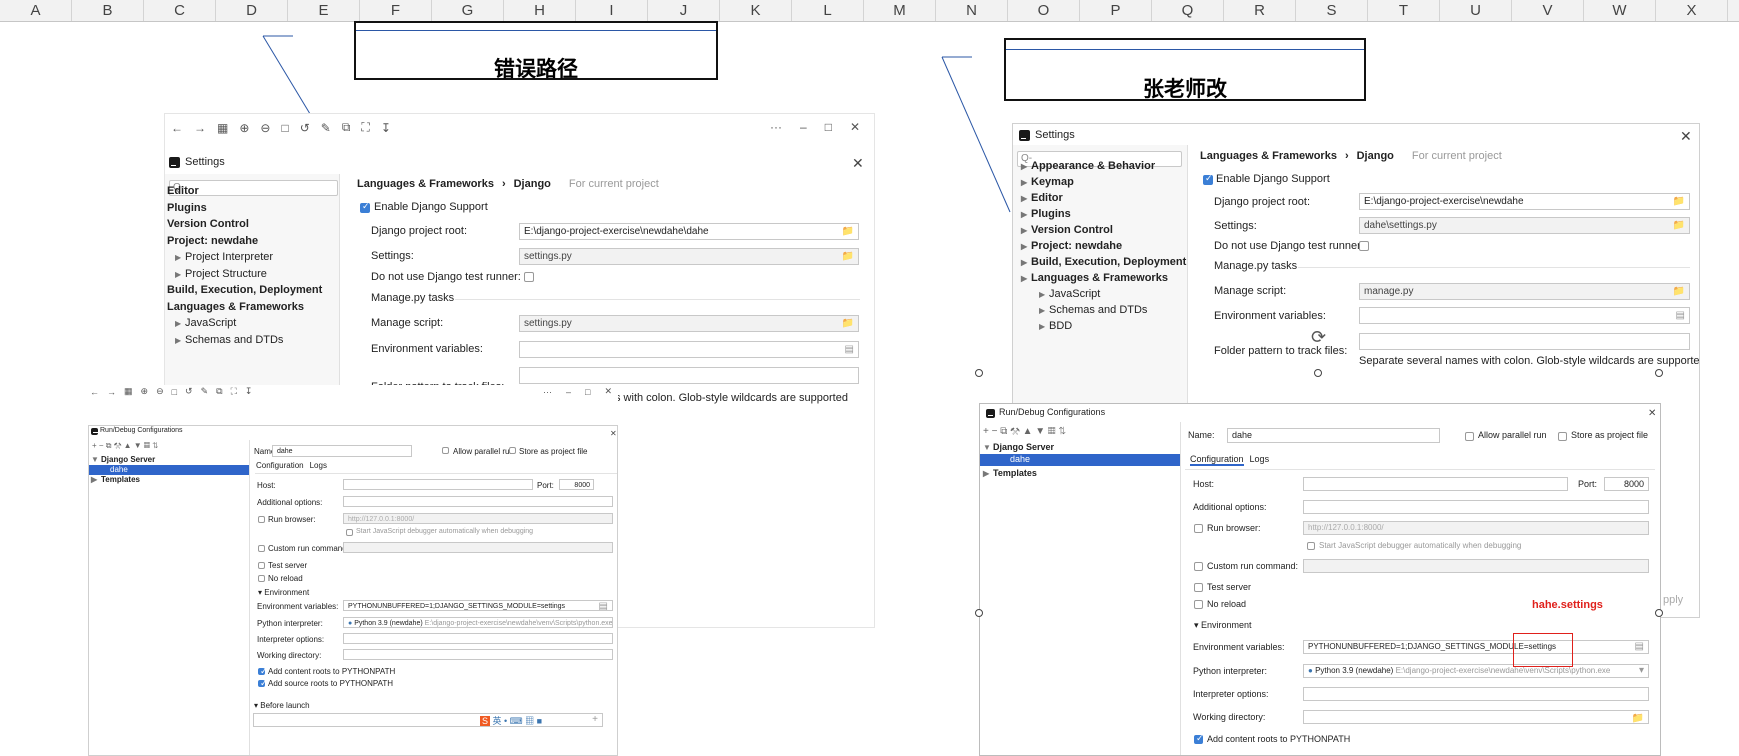  What do you see at coordinates (1105, 294) in the screenshot?
I see `tree-item: ▶ JavaScript` at bounding box center [1105, 294].